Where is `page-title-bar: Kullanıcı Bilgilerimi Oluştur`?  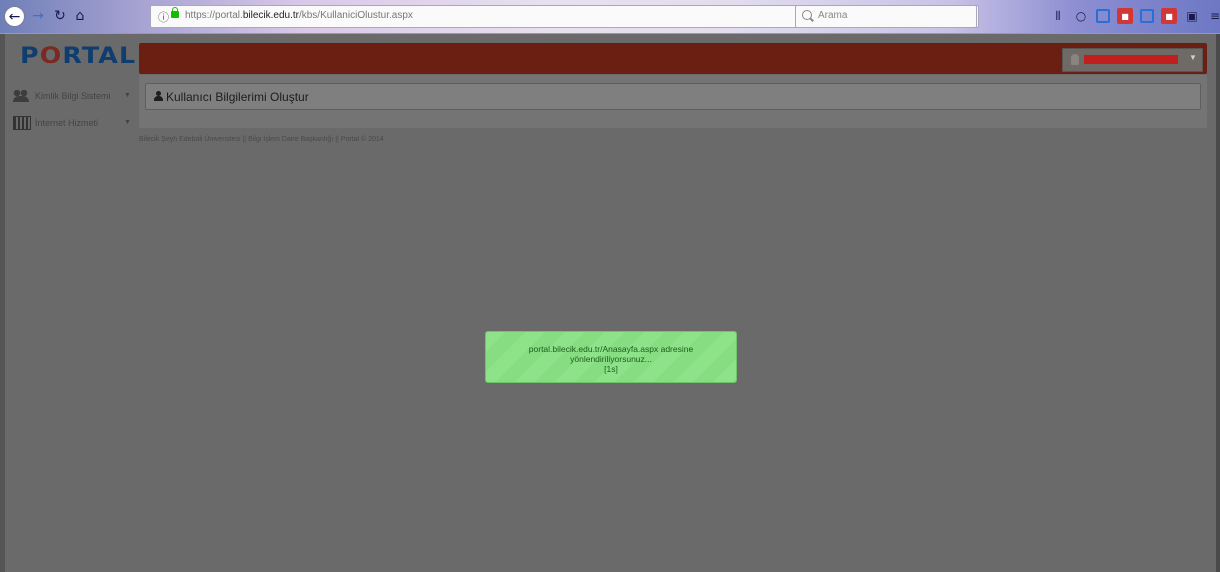 page-title-bar: Kullanıcı Bilgilerimi Oluştur is located at coordinates (673, 96).